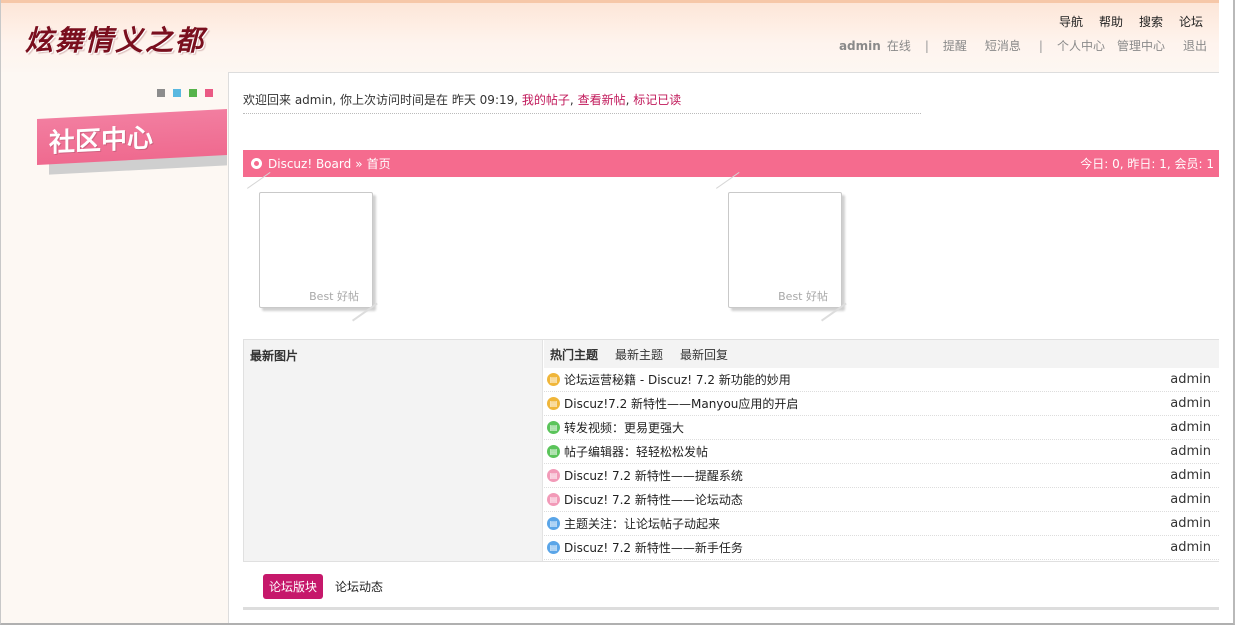  What do you see at coordinates (657, 100) in the screenshot?
I see `mark-read-link: 标记已读` at bounding box center [657, 100].